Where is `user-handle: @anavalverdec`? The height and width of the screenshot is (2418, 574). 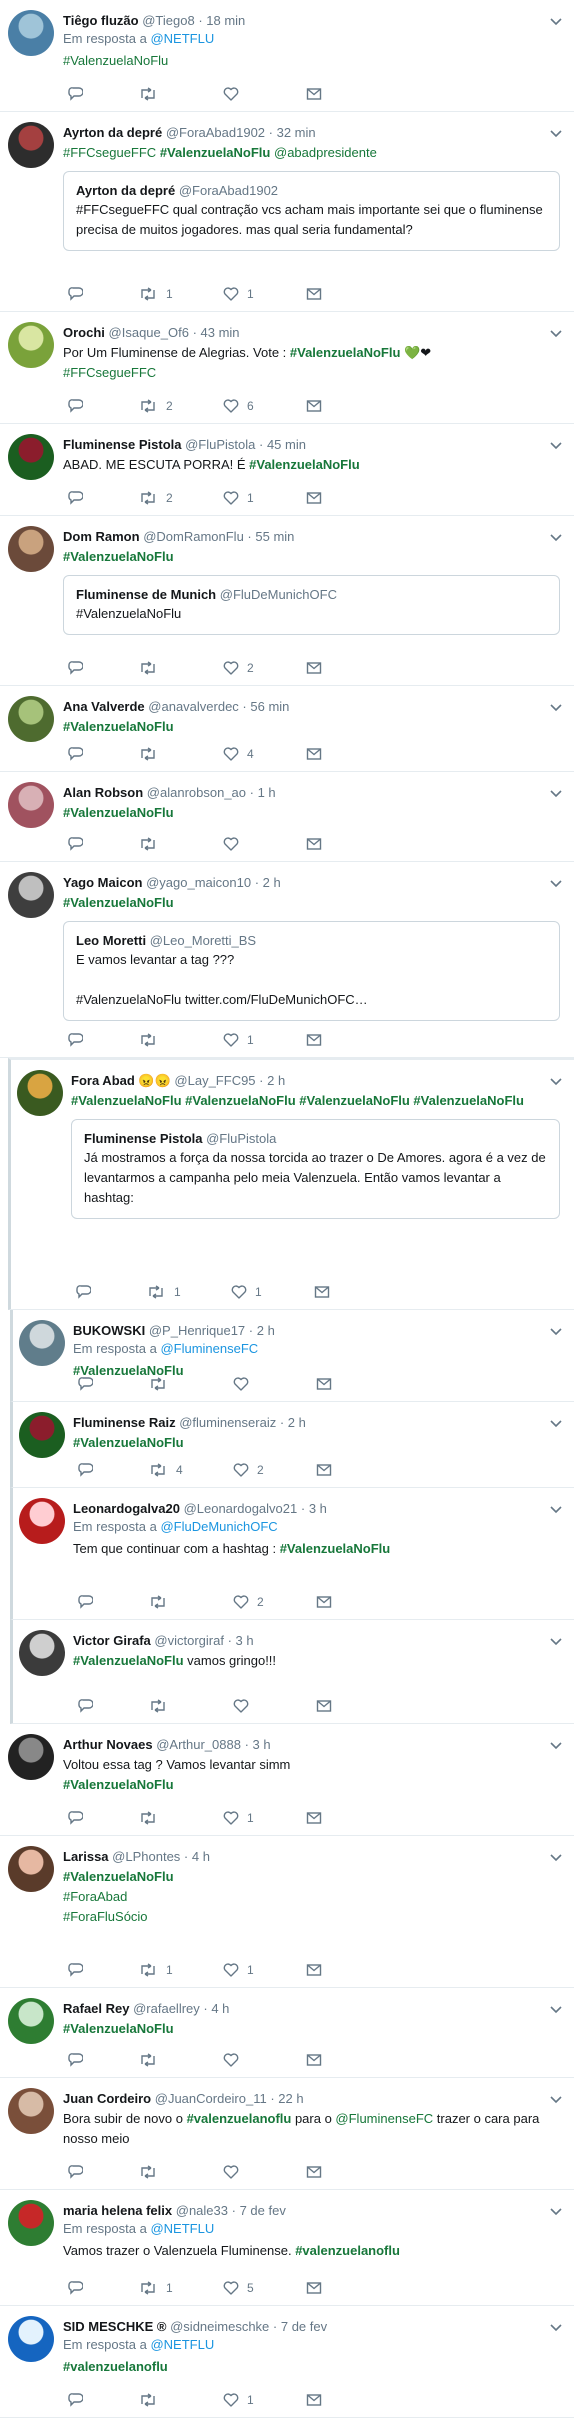 user-handle: @anavalverdec is located at coordinates (193, 706).